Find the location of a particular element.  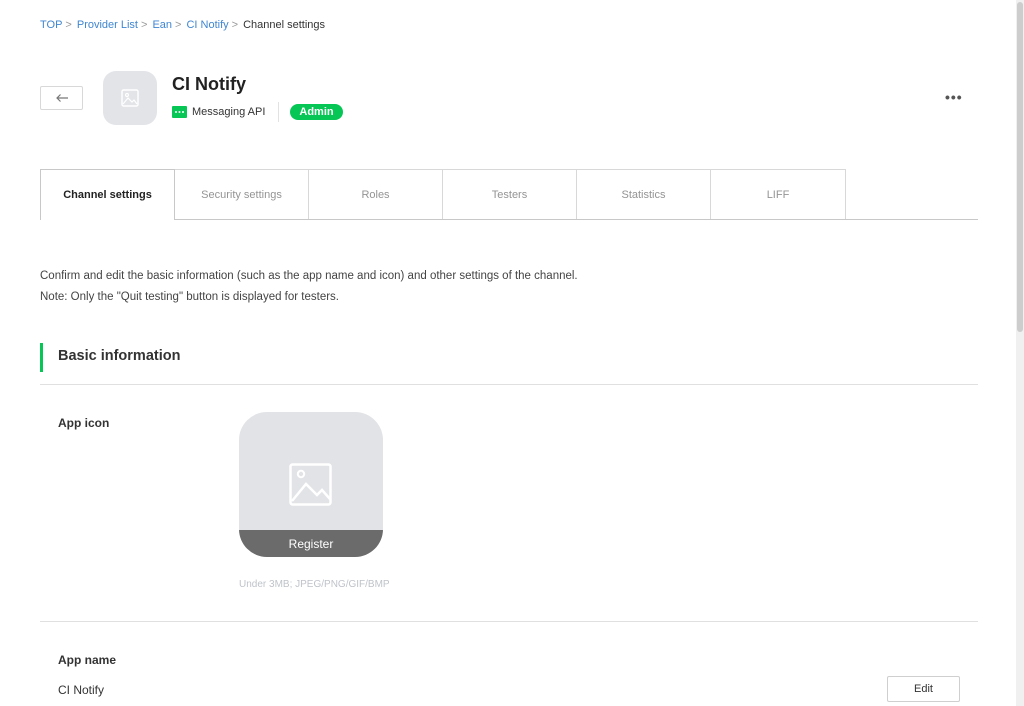

app-icon-label: App icon is located at coordinates (84, 423).